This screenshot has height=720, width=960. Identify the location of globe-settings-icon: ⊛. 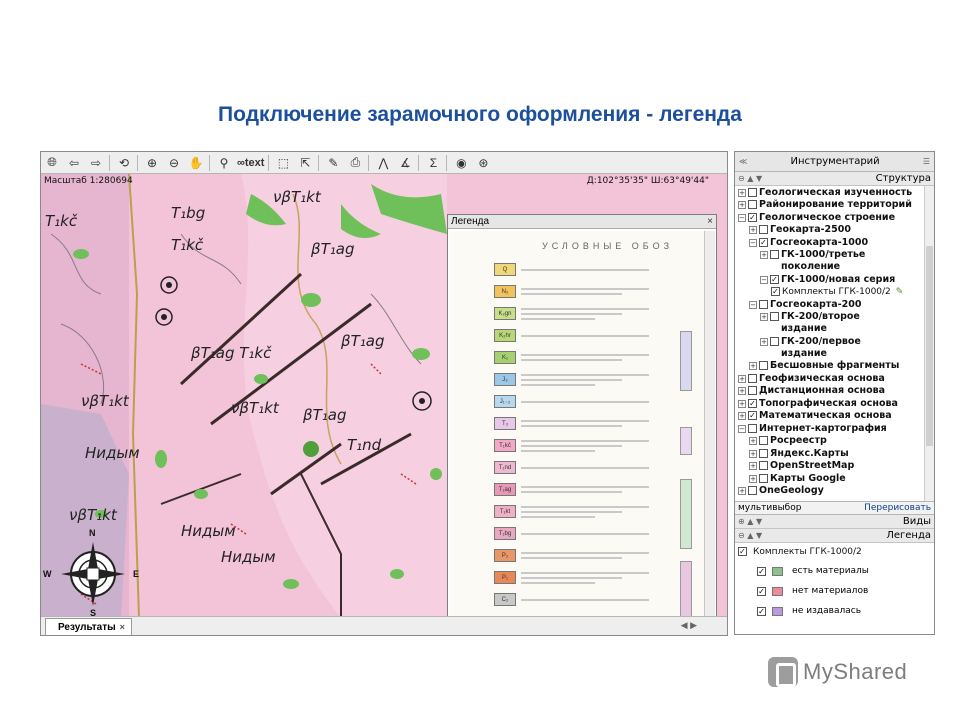
(483, 163).